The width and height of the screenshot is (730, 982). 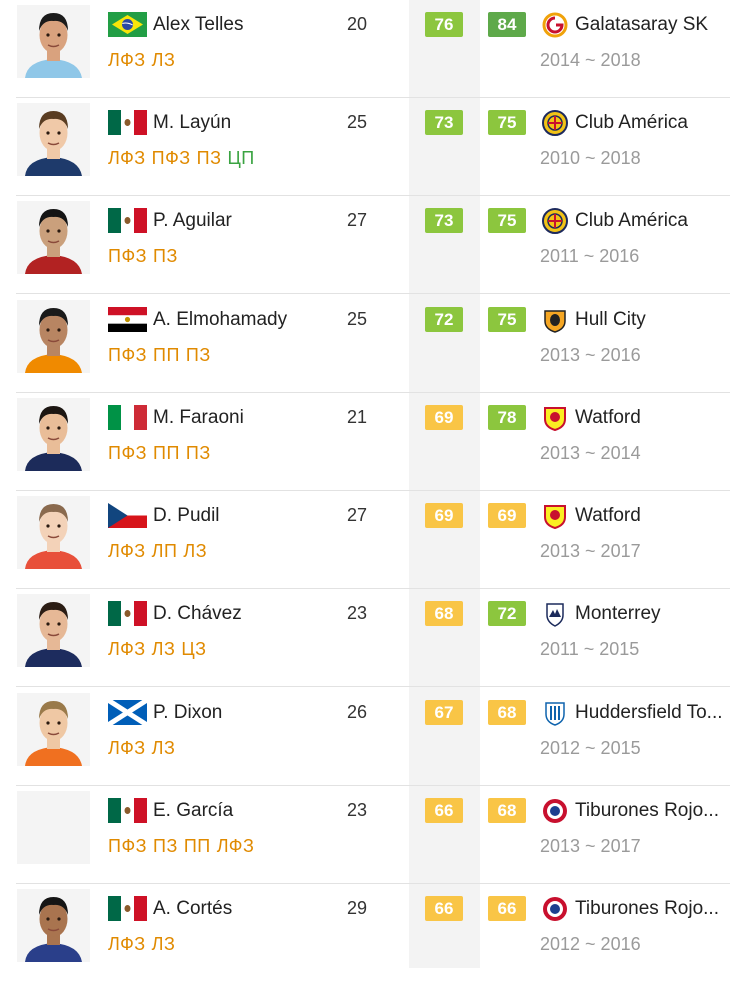 I want to click on player-age: 20, so click(x=357, y=24).